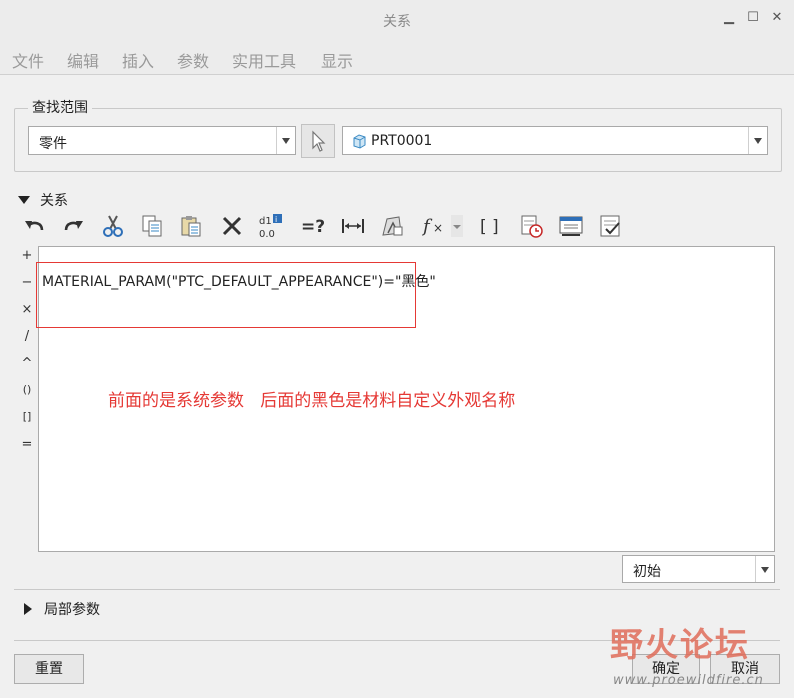 The image size is (794, 698). I want to click on svg-text: f, so click(427, 226).